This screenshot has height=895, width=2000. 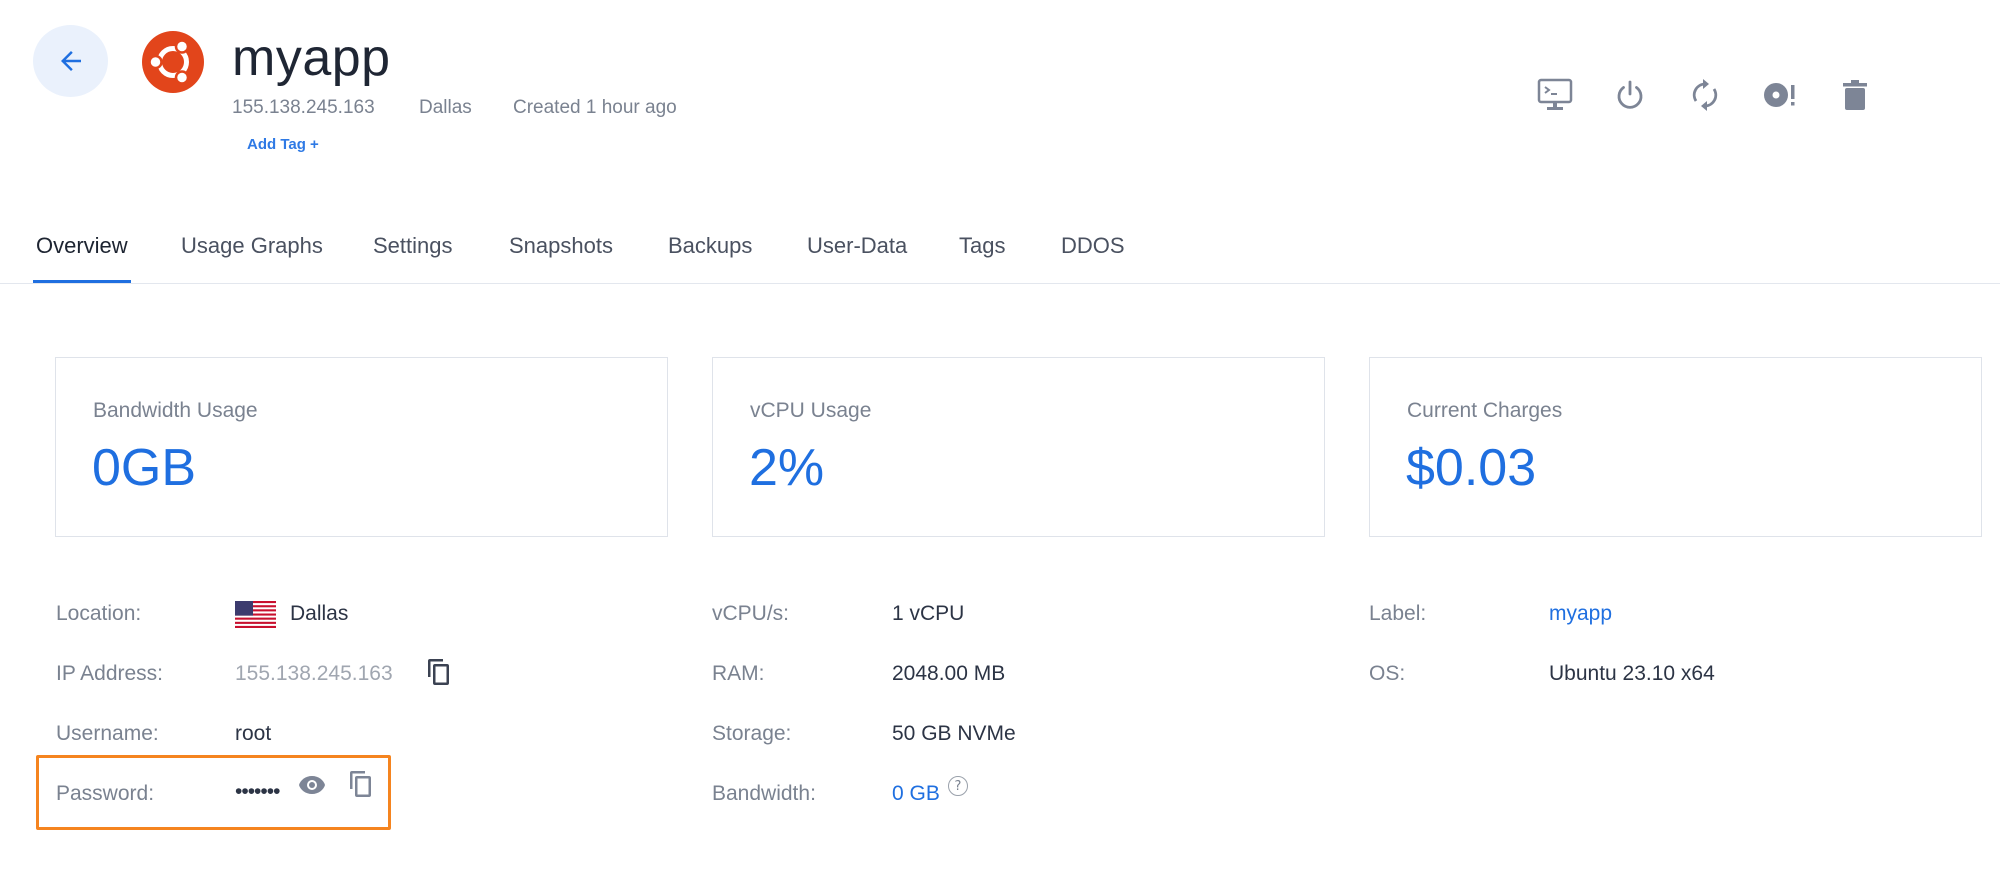 I want to click on console-icon, so click(x=1554, y=94).